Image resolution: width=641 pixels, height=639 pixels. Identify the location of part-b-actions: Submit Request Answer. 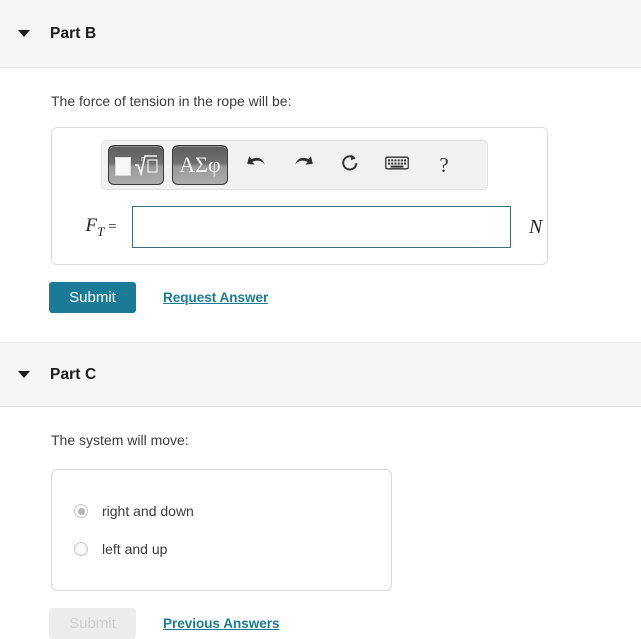
(320, 298).